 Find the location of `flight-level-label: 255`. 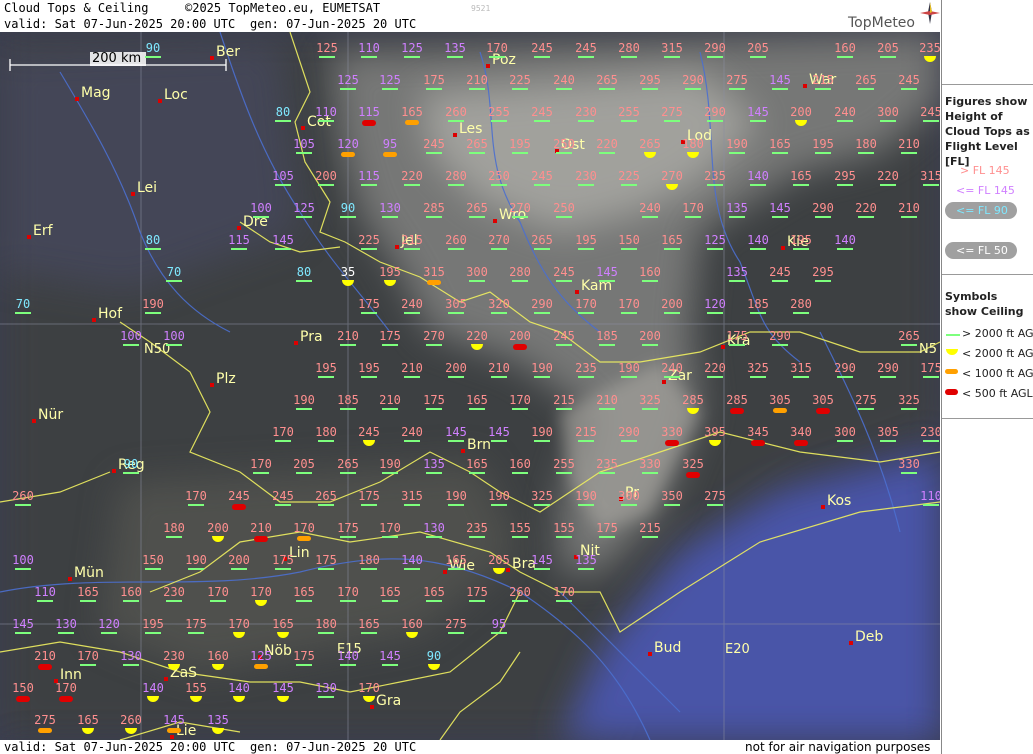

flight-level-label: 255 is located at coordinates (499, 112).